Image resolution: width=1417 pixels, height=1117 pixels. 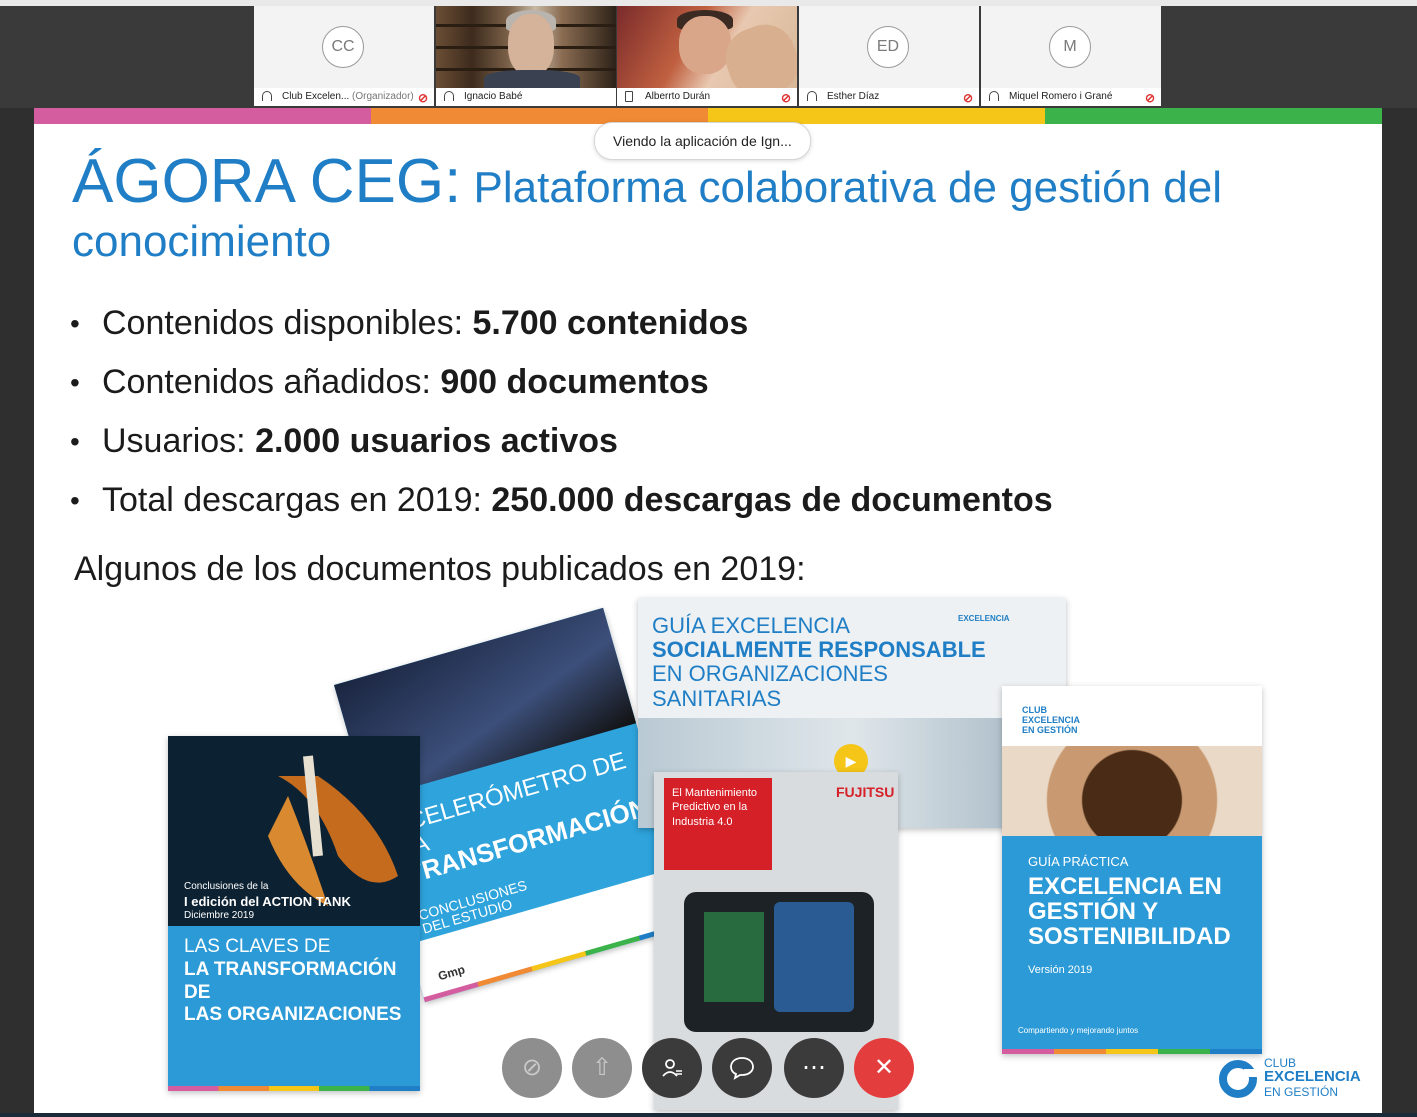 What do you see at coordinates (1129, 937) in the screenshot?
I see `cover-title: SOSTENIBILIDAD` at bounding box center [1129, 937].